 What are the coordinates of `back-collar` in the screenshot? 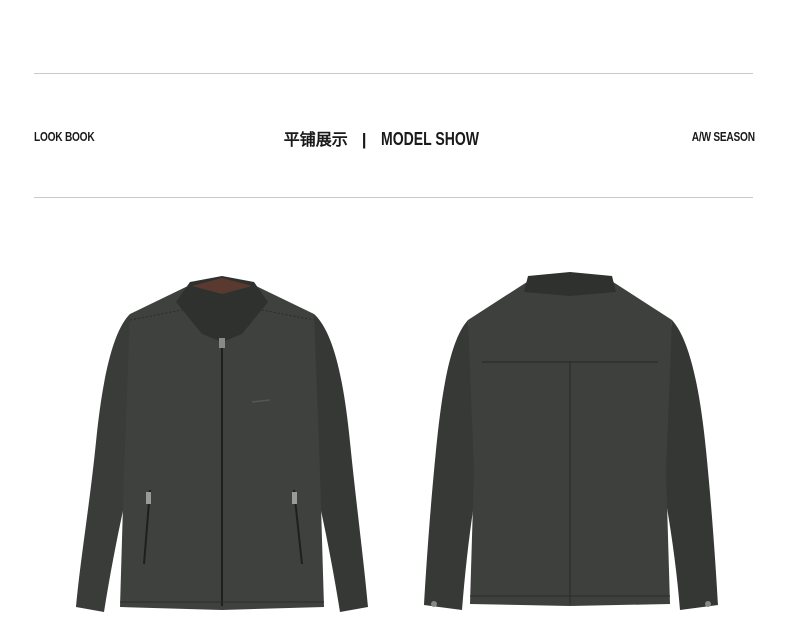 It's located at (570, 284).